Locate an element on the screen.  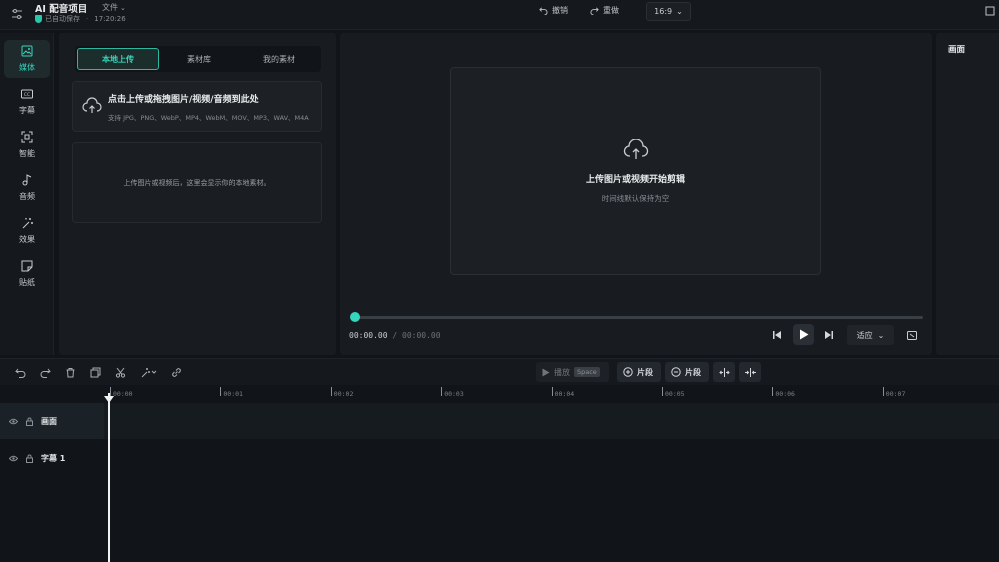
properties-panel: 画面 is located at coordinates (967, 194).